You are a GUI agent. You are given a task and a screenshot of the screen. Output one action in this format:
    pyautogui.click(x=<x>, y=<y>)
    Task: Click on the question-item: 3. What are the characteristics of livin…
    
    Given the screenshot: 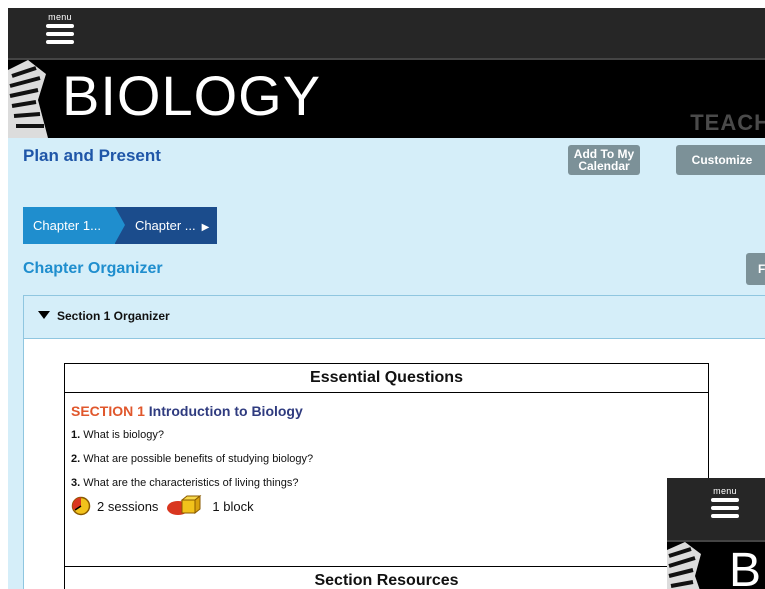 What is the action you would take?
    pyautogui.click(x=389, y=483)
    